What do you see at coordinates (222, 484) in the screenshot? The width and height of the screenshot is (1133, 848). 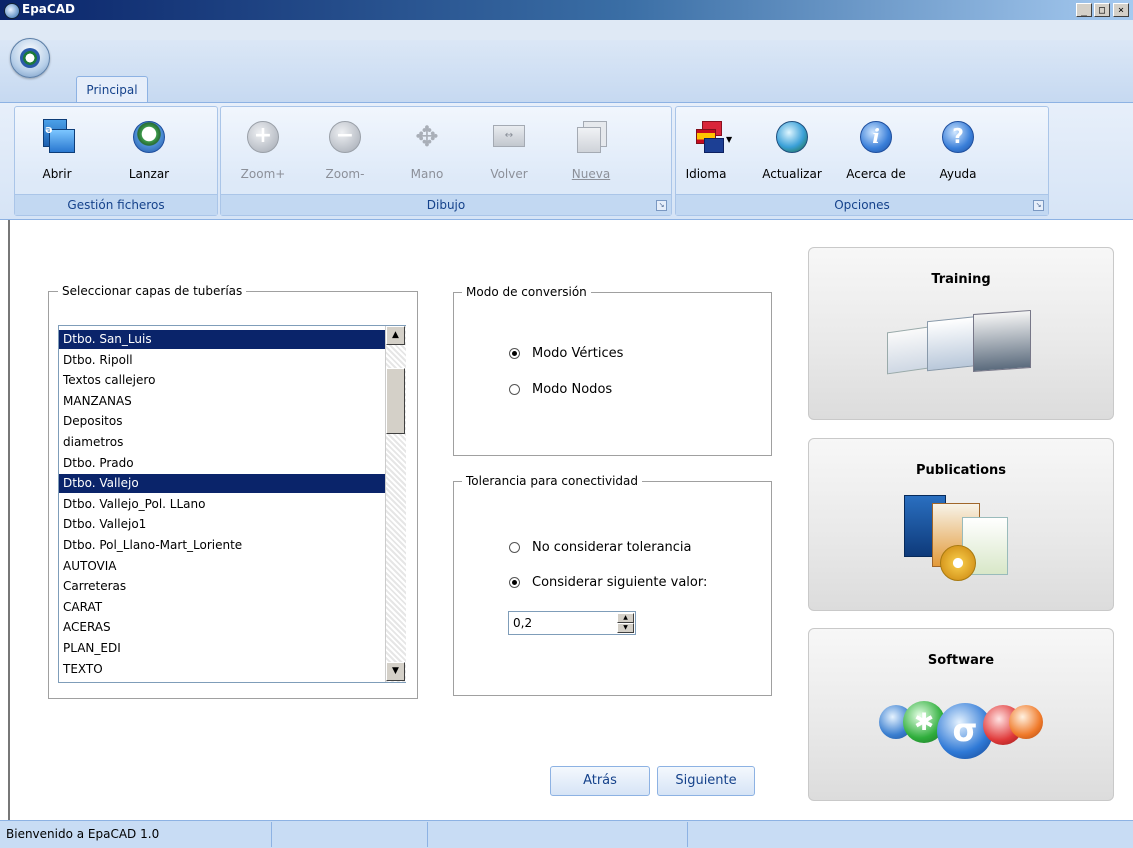 I see `layer-list-item: Dtbo. Vallejo` at bounding box center [222, 484].